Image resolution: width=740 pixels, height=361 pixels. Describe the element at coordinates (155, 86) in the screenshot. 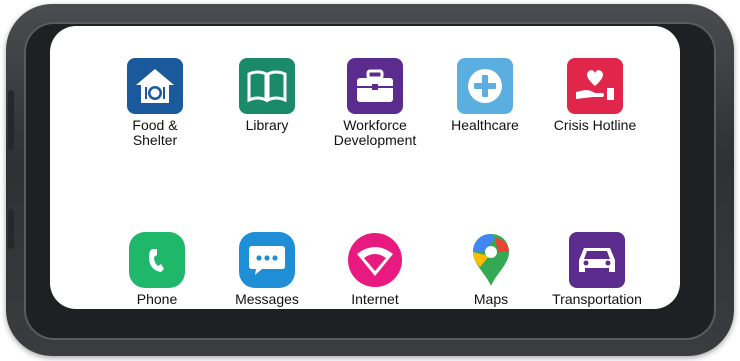

I see `house-plate-icon` at that location.